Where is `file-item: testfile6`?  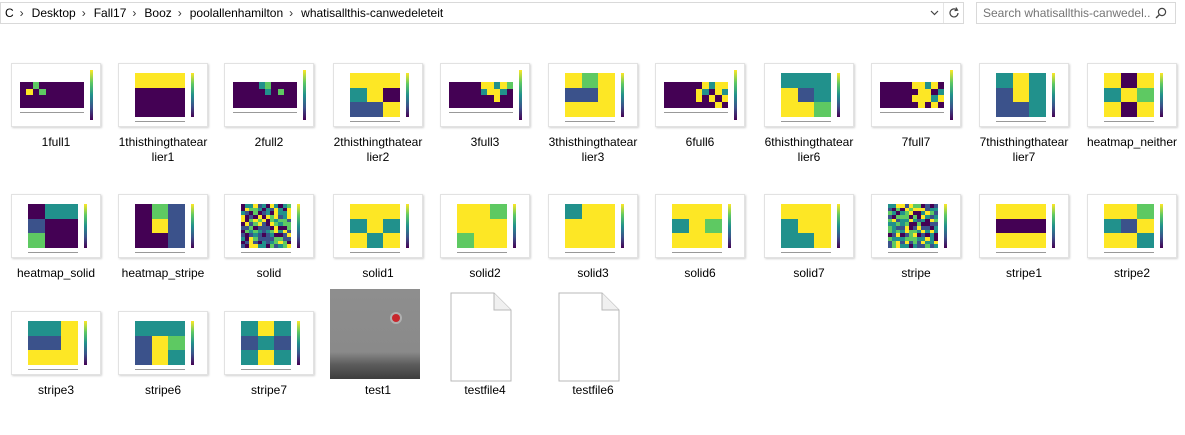 file-item: testfile6 is located at coordinates (593, 217).